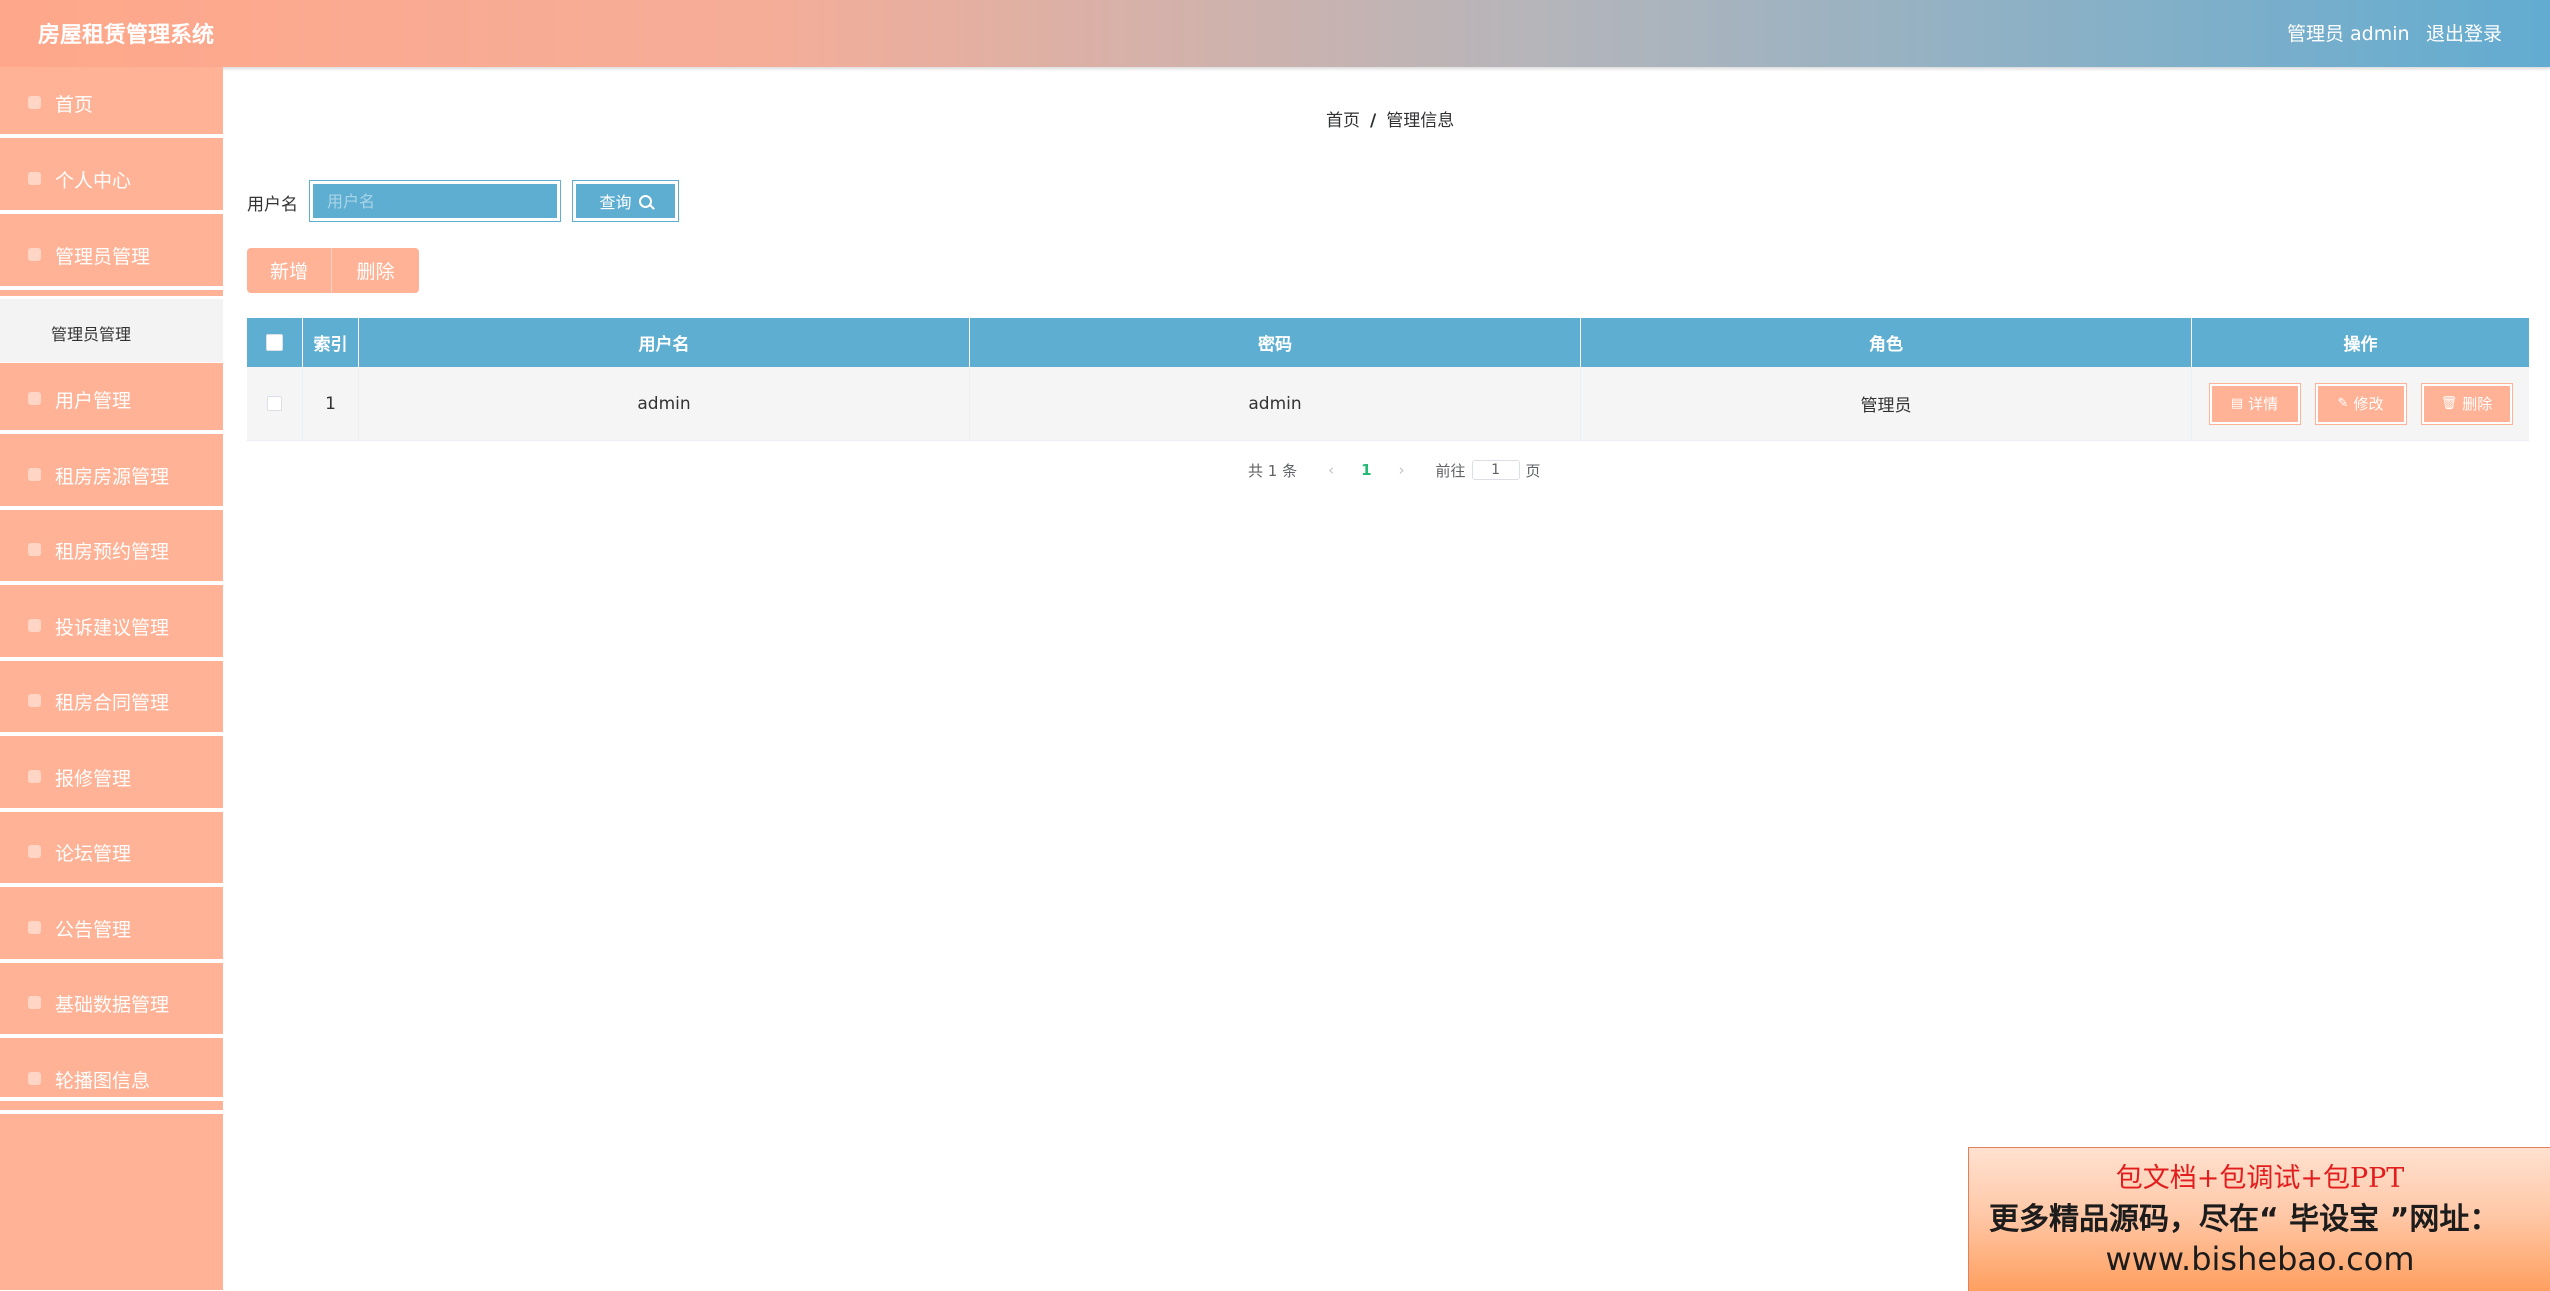 The image size is (2550, 1291). What do you see at coordinates (2237, 403) in the screenshot?
I see `document-icon: ▤` at bounding box center [2237, 403].